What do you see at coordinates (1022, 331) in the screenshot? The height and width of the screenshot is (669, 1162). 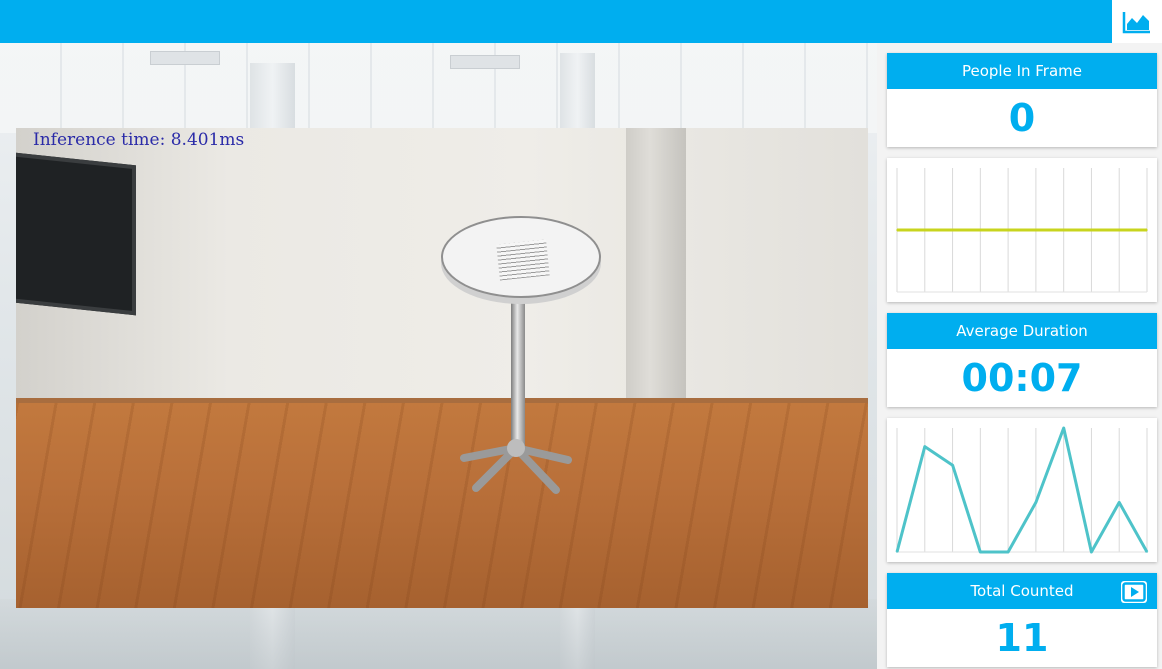 I see `average-duration-label: Average Duration` at bounding box center [1022, 331].